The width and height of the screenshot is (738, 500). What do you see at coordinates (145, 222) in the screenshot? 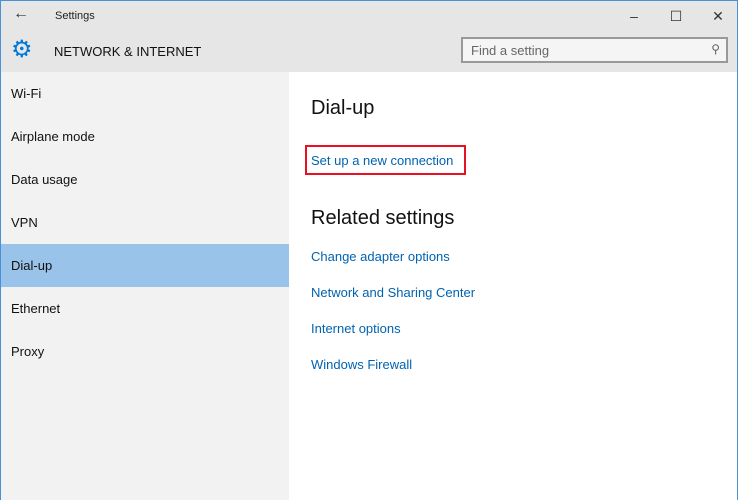
I see `sidebar-item-vpn: VPN` at bounding box center [145, 222].